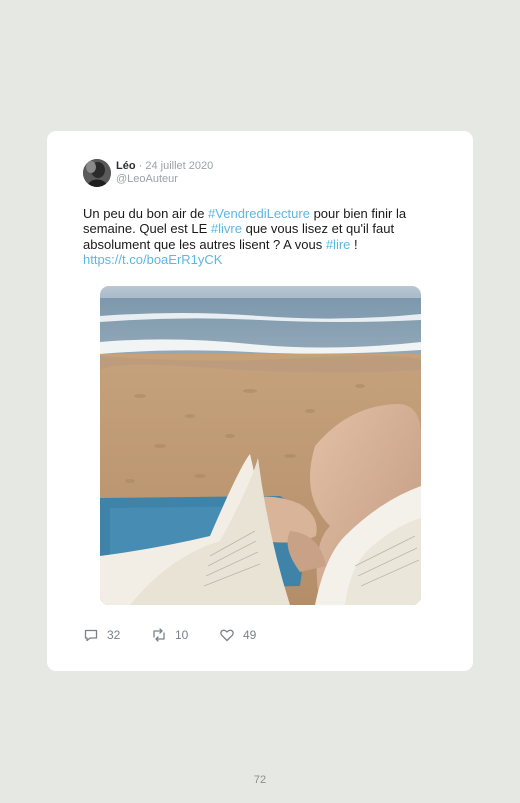  Describe the element at coordinates (182, 635) in the screenshot. I see `retweet-count: 10` at that location.